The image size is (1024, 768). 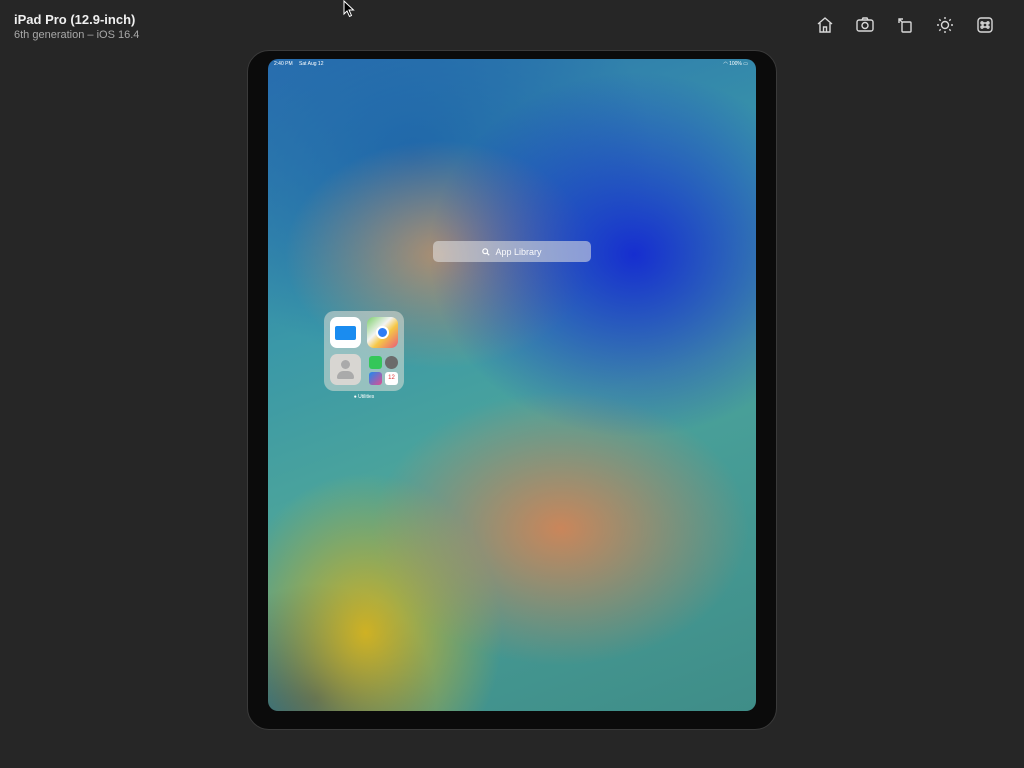 I want to click on battery-text: 100%, so click(x=735, y=64).